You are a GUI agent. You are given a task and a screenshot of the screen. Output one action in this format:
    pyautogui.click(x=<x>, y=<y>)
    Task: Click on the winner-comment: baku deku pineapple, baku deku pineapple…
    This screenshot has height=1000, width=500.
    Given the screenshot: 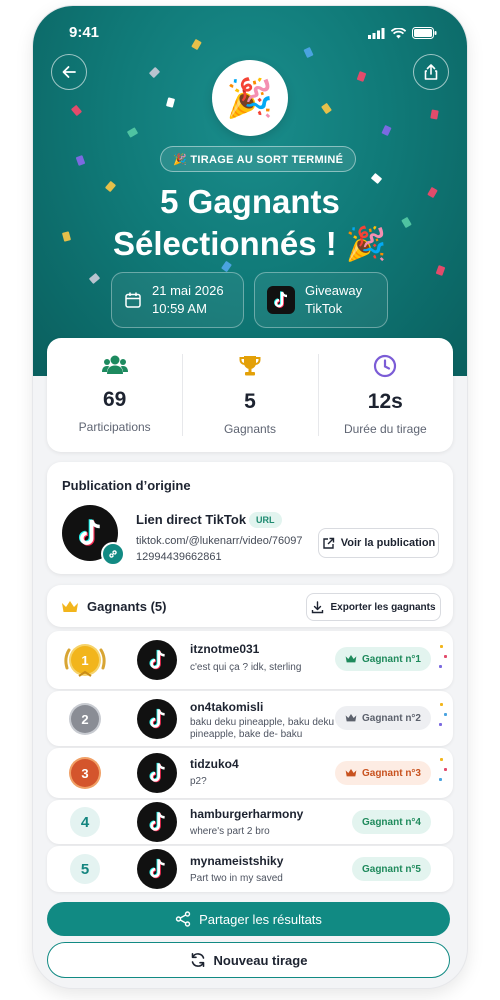 What is the action you would take?
    pyautogui.click(x=262, y=728)
    